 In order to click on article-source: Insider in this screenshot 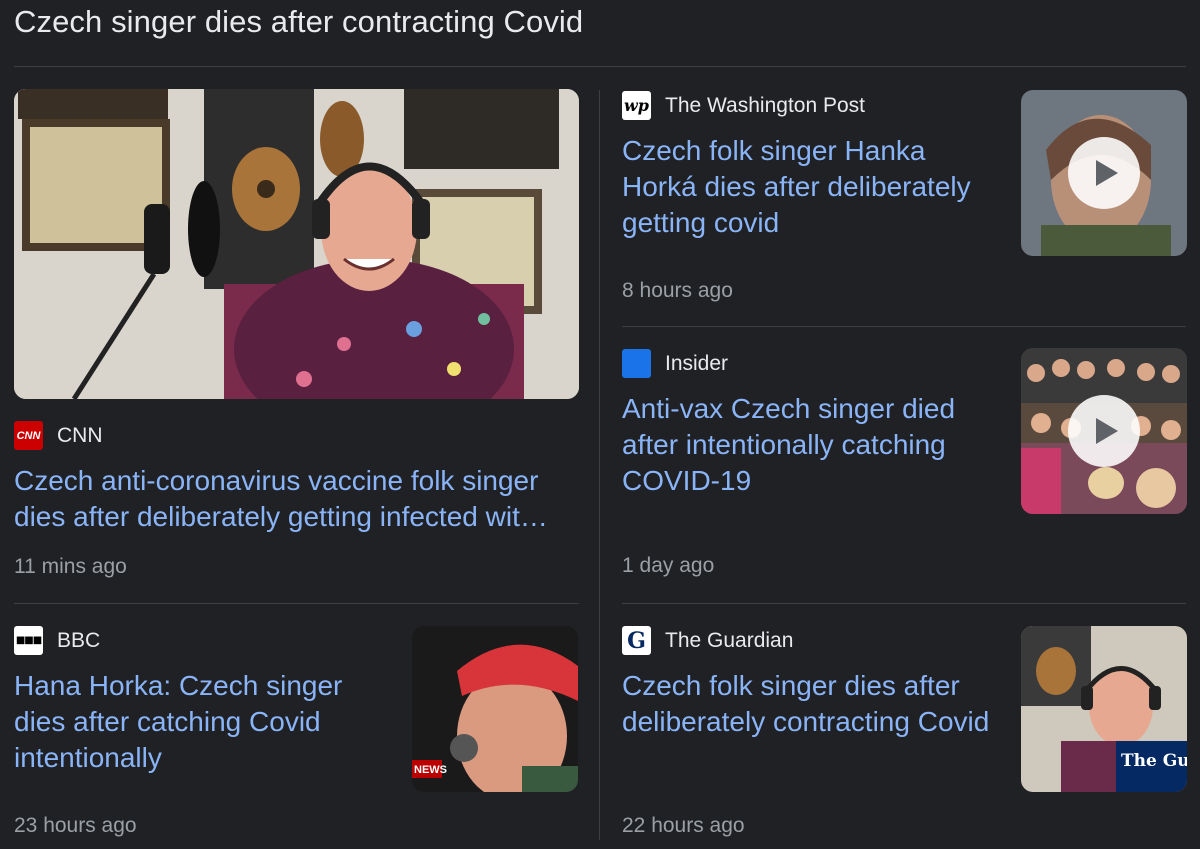, I will do `click(675, 363)`.